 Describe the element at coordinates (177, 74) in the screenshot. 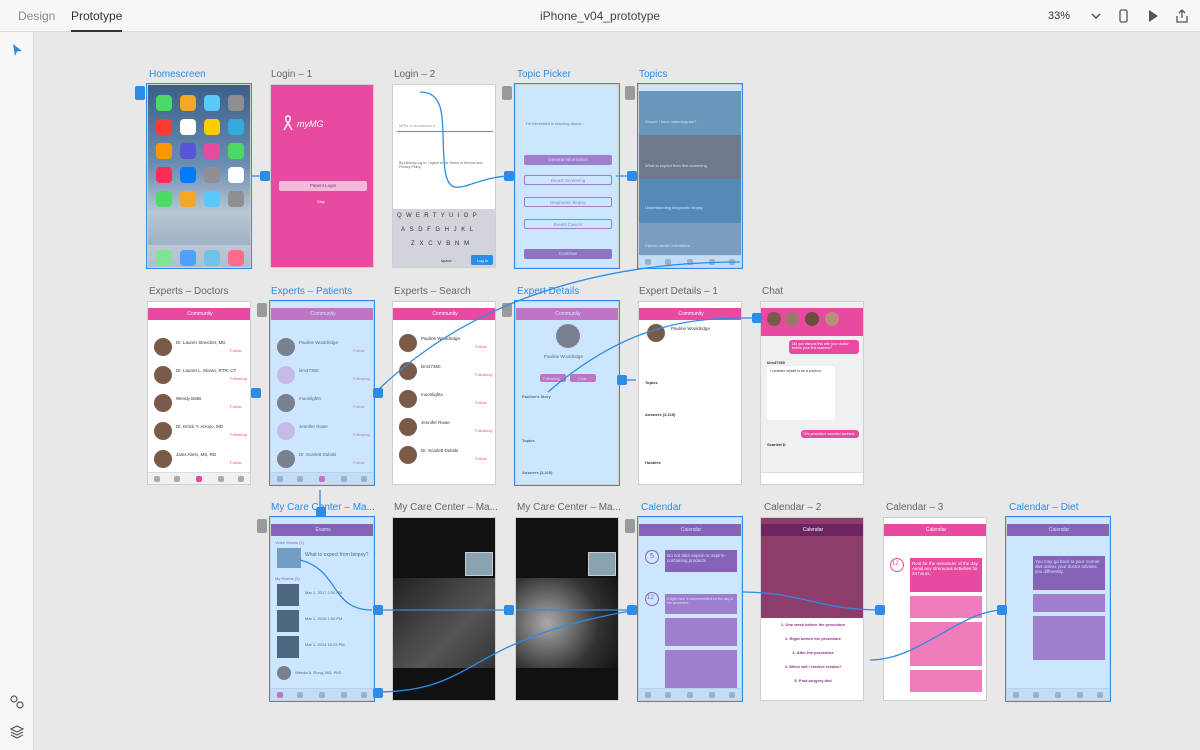

I see `artboard-label: Homescreen` at that location.